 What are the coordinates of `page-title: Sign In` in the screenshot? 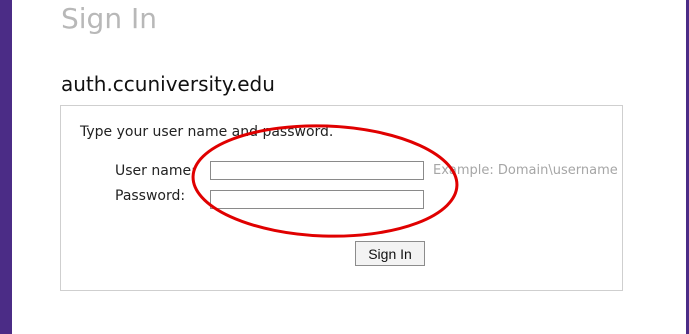 It's located at (109, 18).